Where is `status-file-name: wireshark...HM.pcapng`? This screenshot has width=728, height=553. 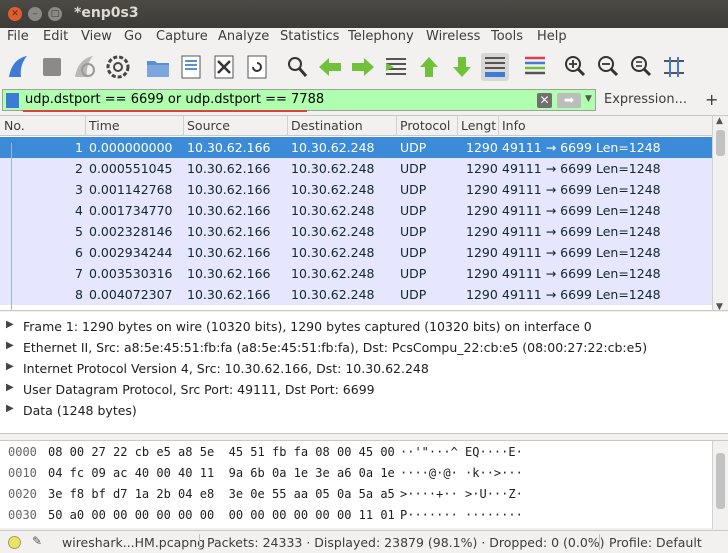
status-file-name: wireshark...HM.pcapng is located at coordinates (134, 542).